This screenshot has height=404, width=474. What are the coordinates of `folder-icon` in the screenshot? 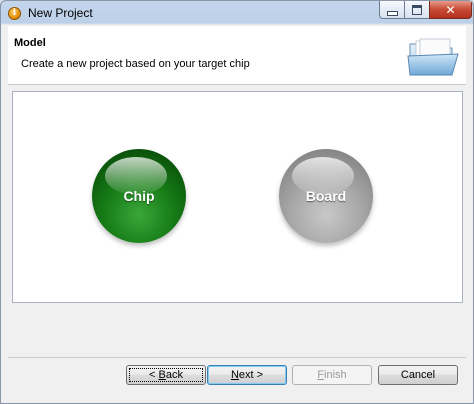 It's located at (433, 57).